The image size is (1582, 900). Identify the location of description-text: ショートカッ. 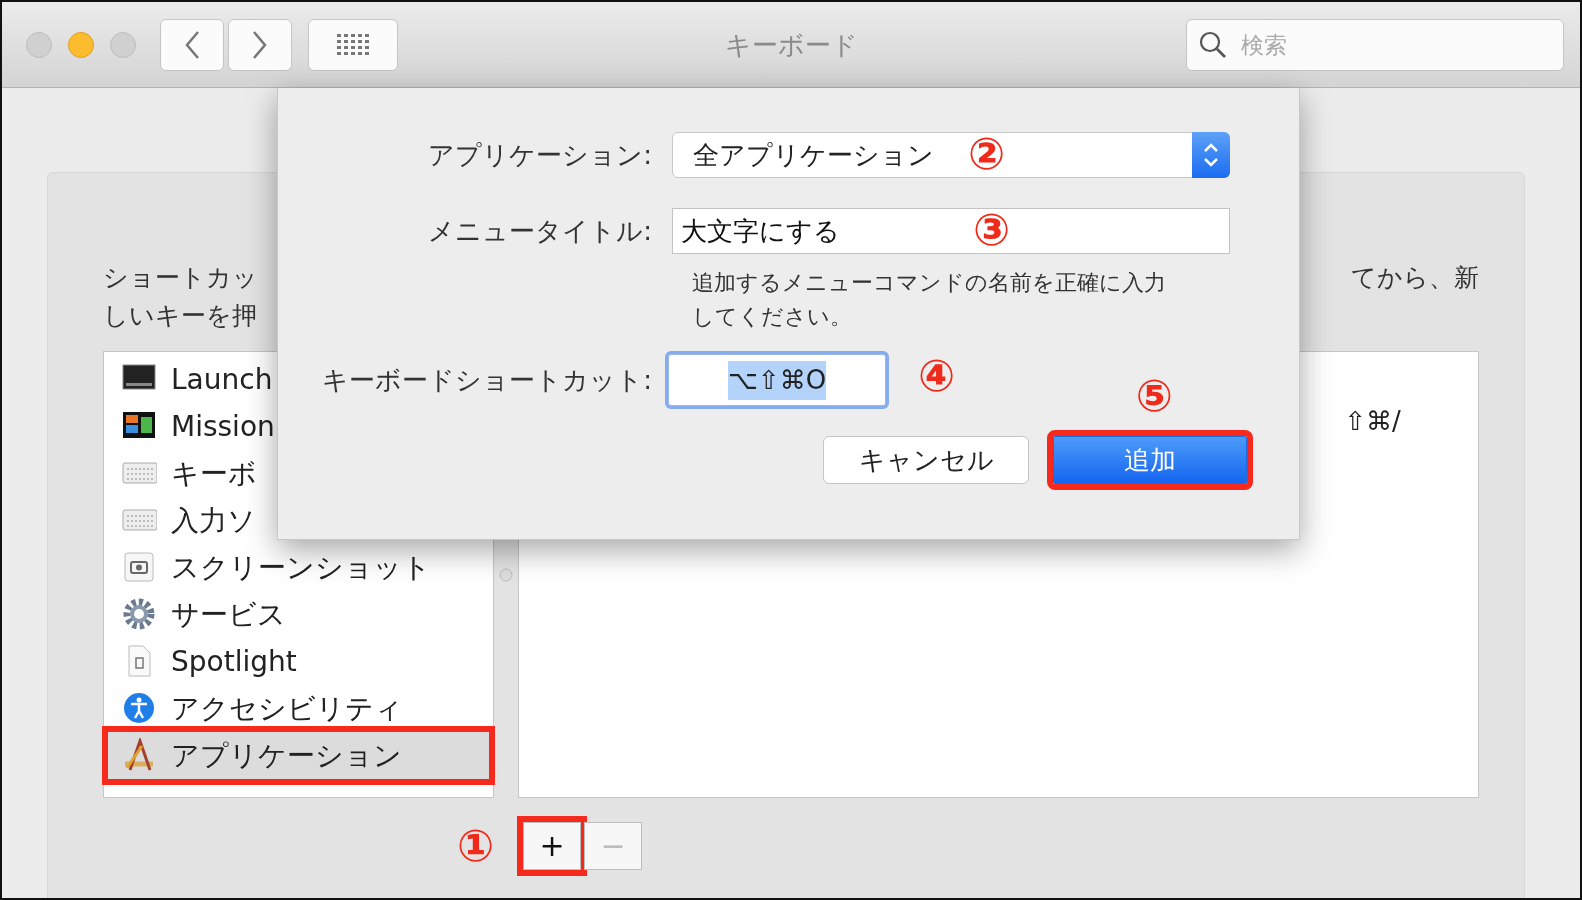
(180, 278).